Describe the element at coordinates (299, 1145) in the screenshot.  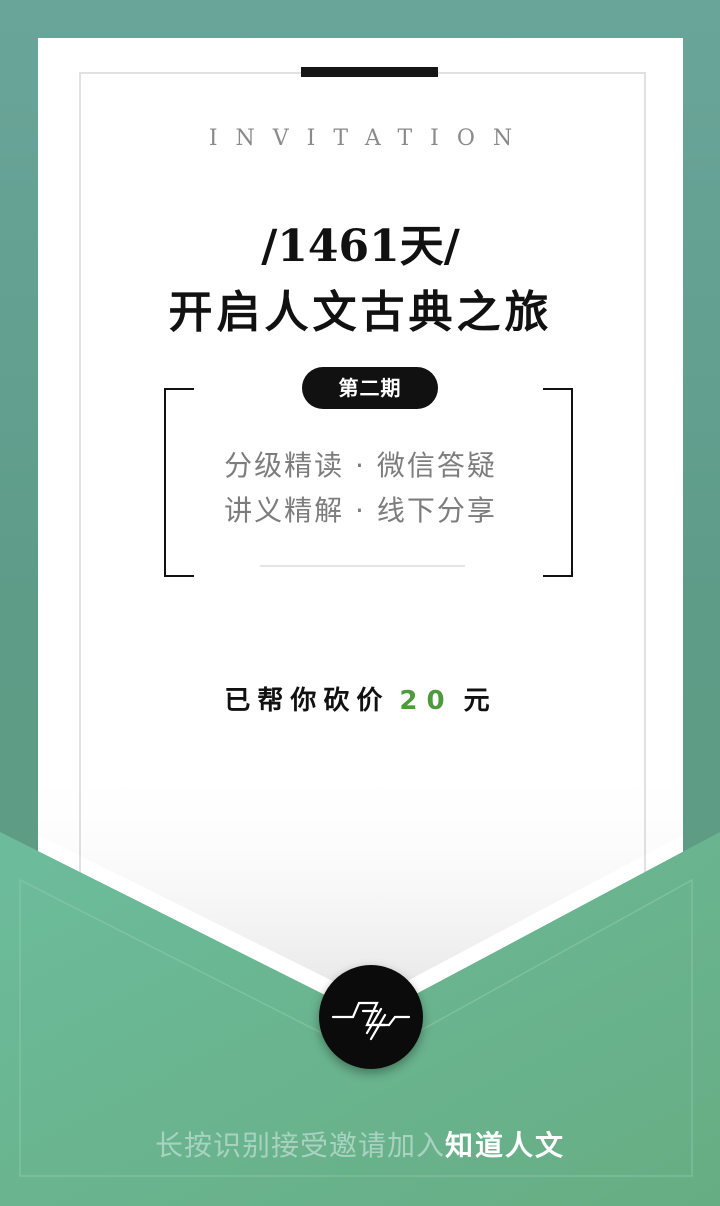
I see `footer-prompt-text: 长按识别接受邀请加入` at that location.